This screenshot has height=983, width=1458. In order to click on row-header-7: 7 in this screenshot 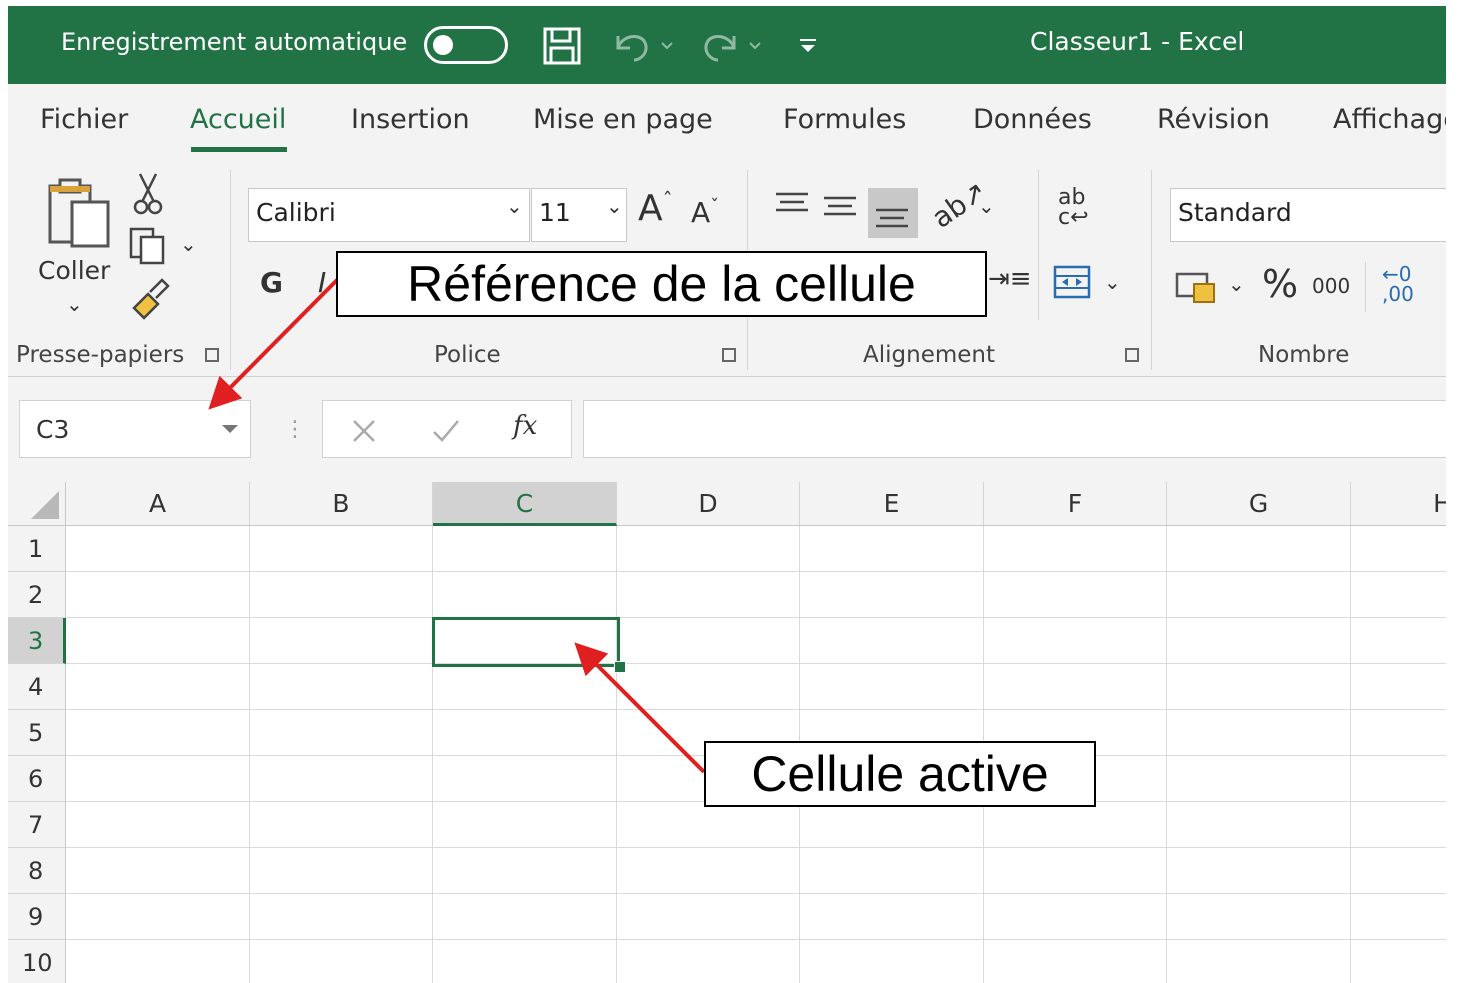, I will do `click(37, 825)`.